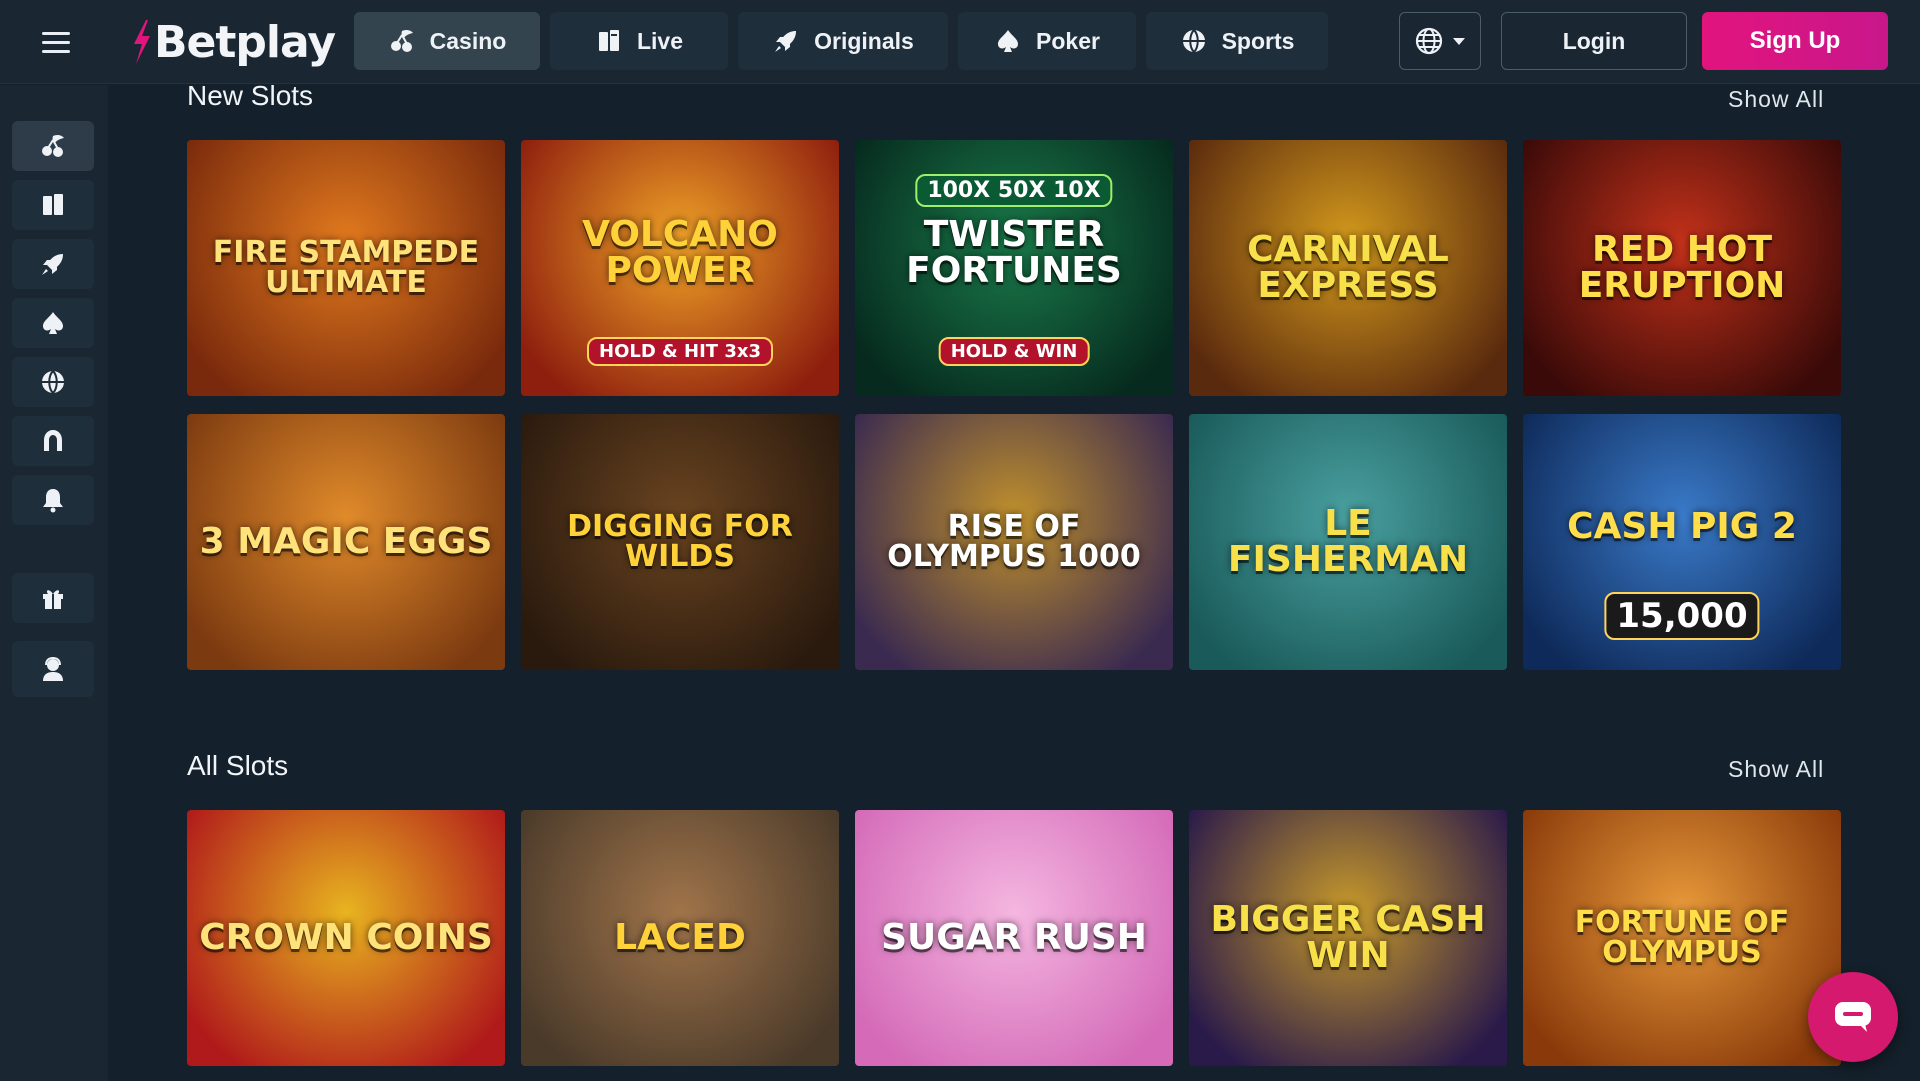  I want to click on game-card: Sugar Rush, so click(1014, 938).